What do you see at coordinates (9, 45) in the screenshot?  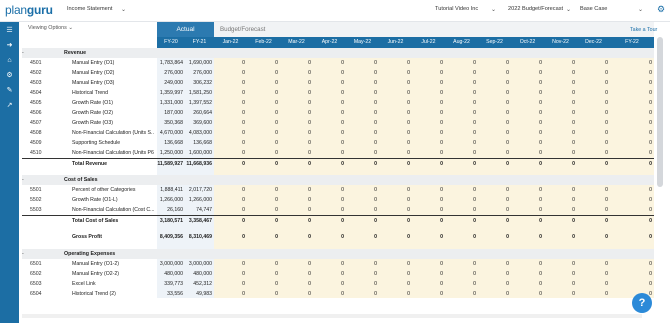 I see `login-icon: ➜` at bounding box center [9, 45].